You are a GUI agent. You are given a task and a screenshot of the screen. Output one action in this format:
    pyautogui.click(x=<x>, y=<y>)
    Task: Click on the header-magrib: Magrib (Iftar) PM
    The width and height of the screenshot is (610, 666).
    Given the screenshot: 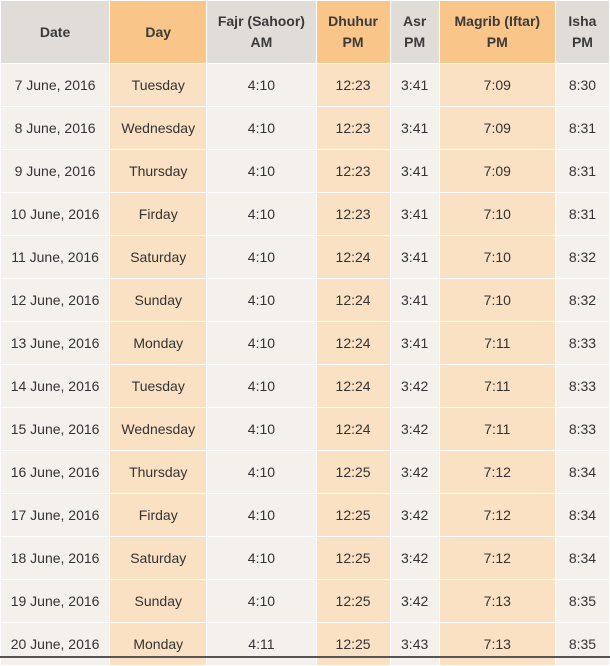 What is the action you would take?
    pyautogui.click(x=497, y=32)
    